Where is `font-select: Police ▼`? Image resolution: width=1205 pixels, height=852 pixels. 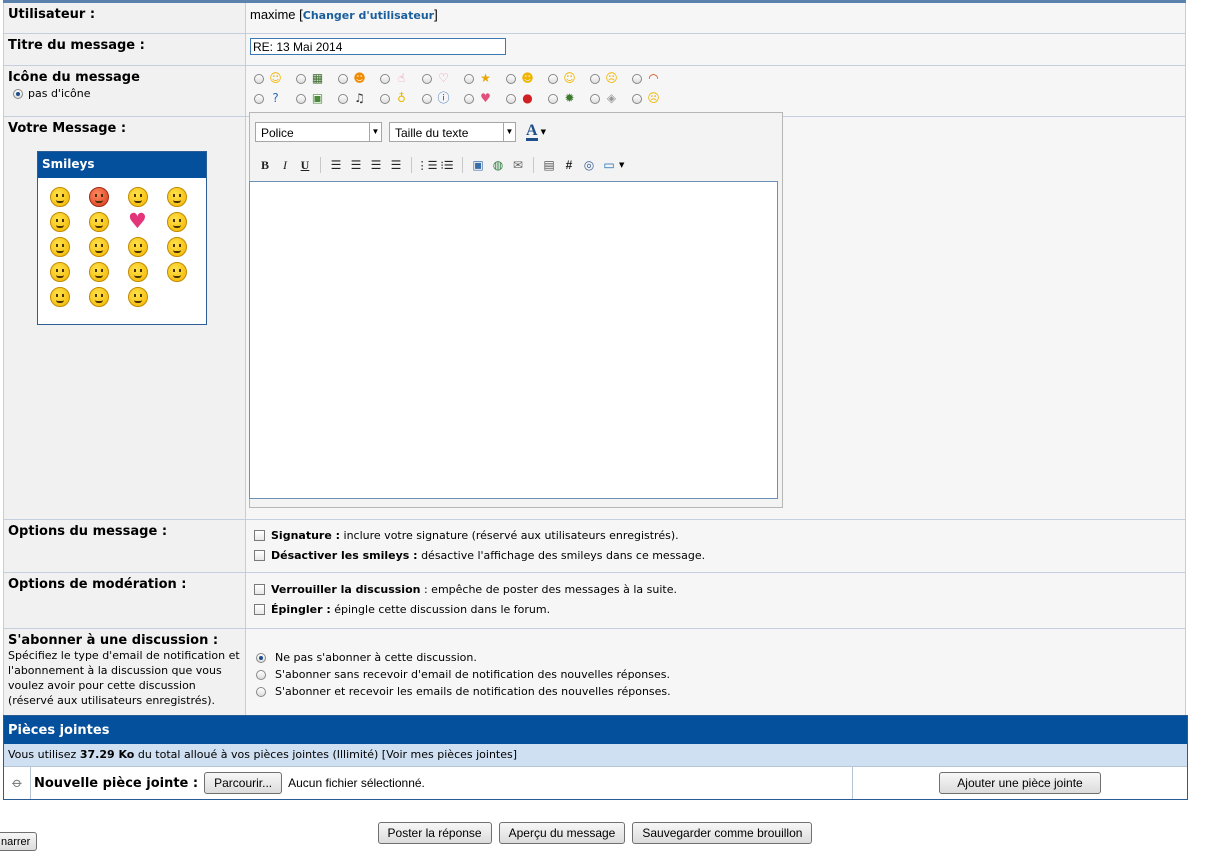
font-select: Police ▼ is located at coordinates (318, 132).